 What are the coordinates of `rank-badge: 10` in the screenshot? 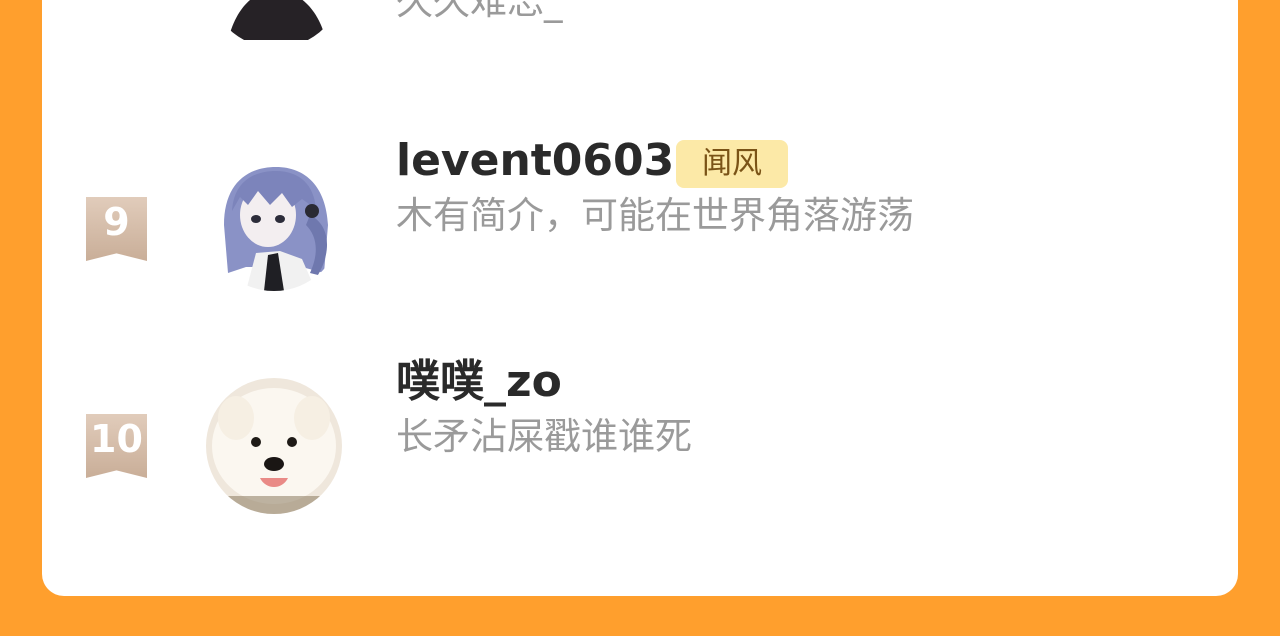 It's located at (116, 446).